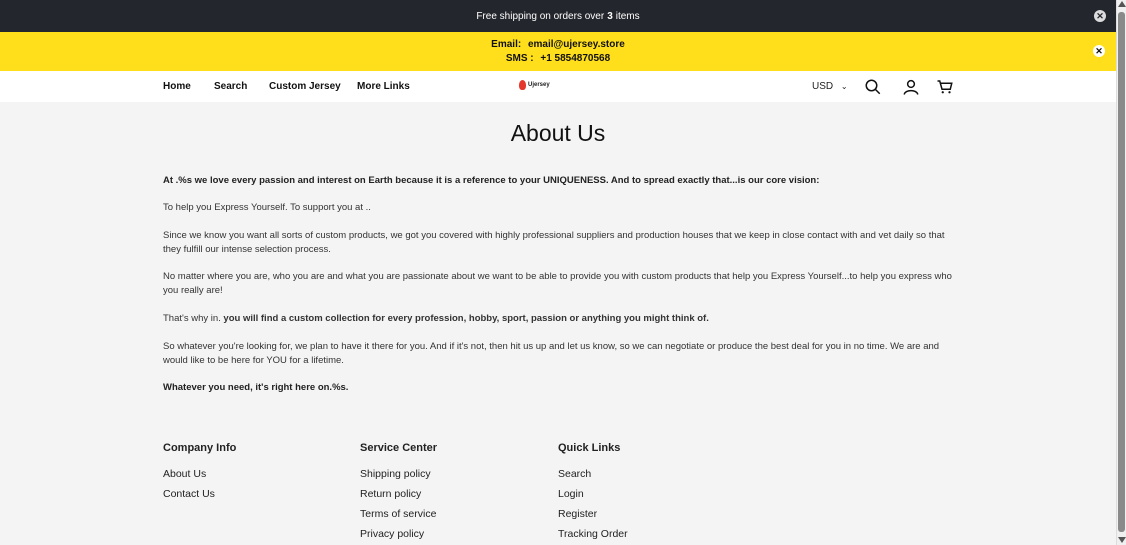 This screenshot has height=545, width=1126. I want to click on scroll-up-icon, so click(1122, 4).